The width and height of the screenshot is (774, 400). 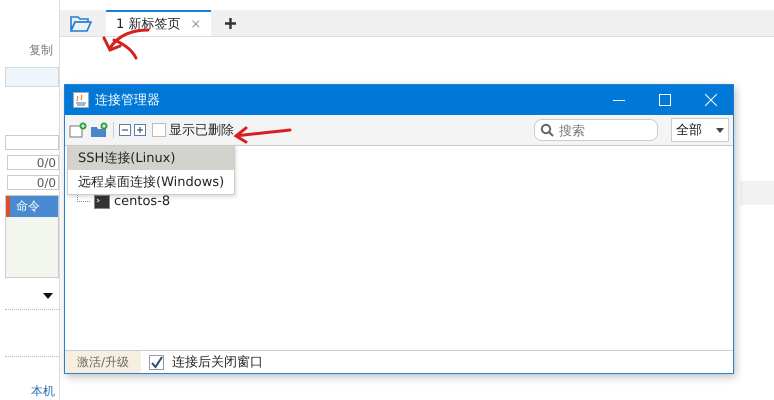 What do you see at coordinates (81, 100) in the screenshot?
I see `app-icon` at bounding box center [81, 100].